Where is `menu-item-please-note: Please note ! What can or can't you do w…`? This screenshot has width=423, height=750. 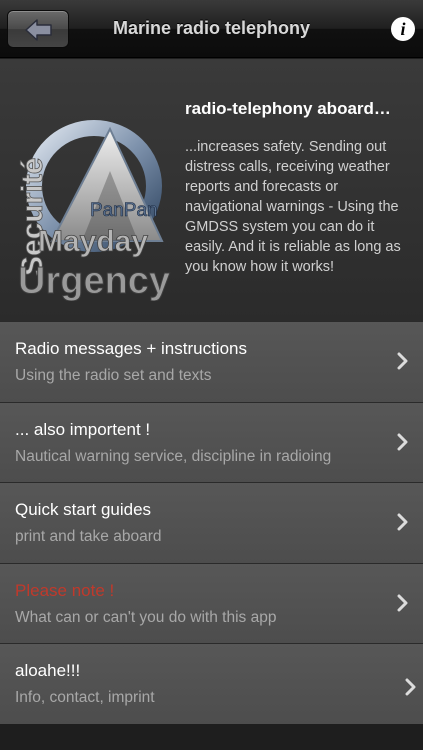 menu-item-please-note: Please note ! What can or can't you do w… is located at coordinates (211, 602).